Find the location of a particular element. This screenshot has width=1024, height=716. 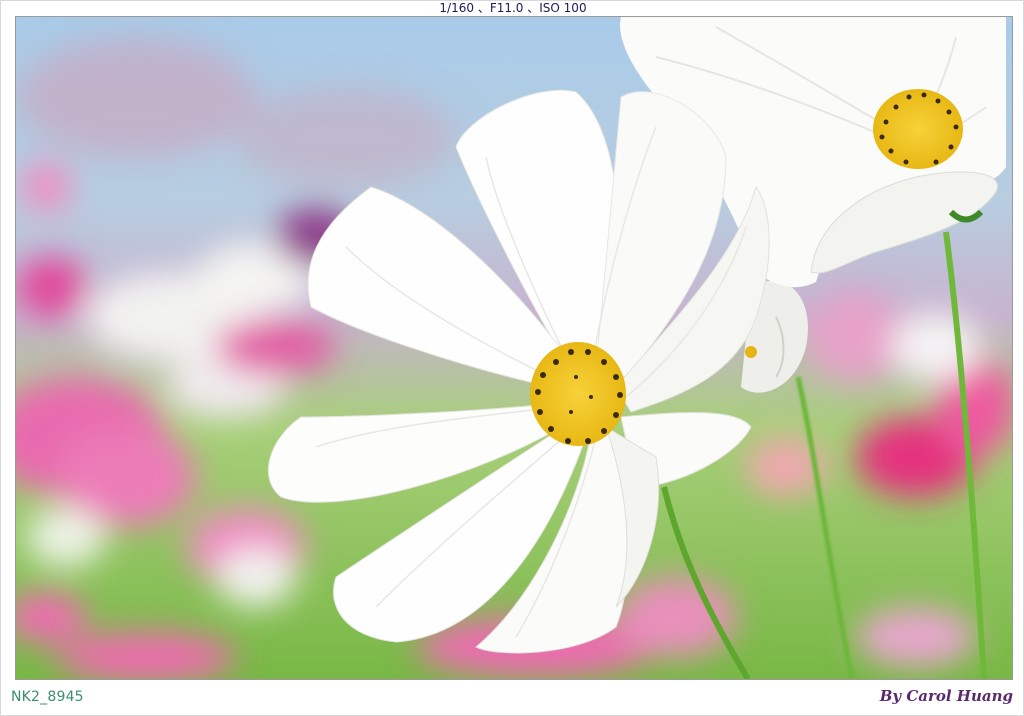

photographer-signature: By Carol Huang is located at coordinates (946, 696).